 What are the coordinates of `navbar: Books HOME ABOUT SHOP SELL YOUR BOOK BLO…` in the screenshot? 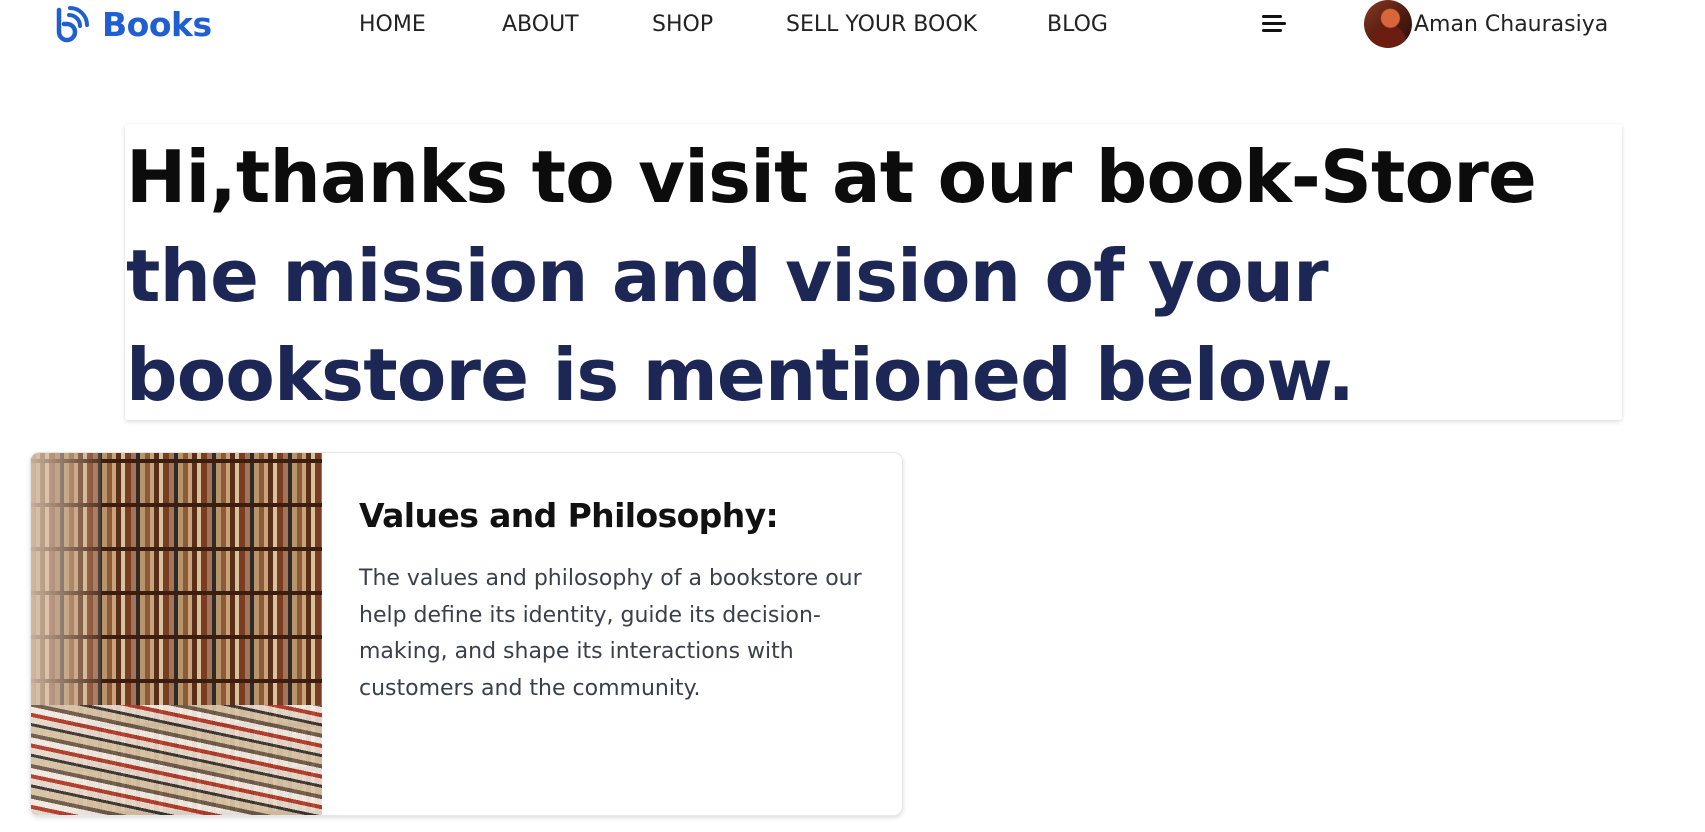 It's located at (852, 25).